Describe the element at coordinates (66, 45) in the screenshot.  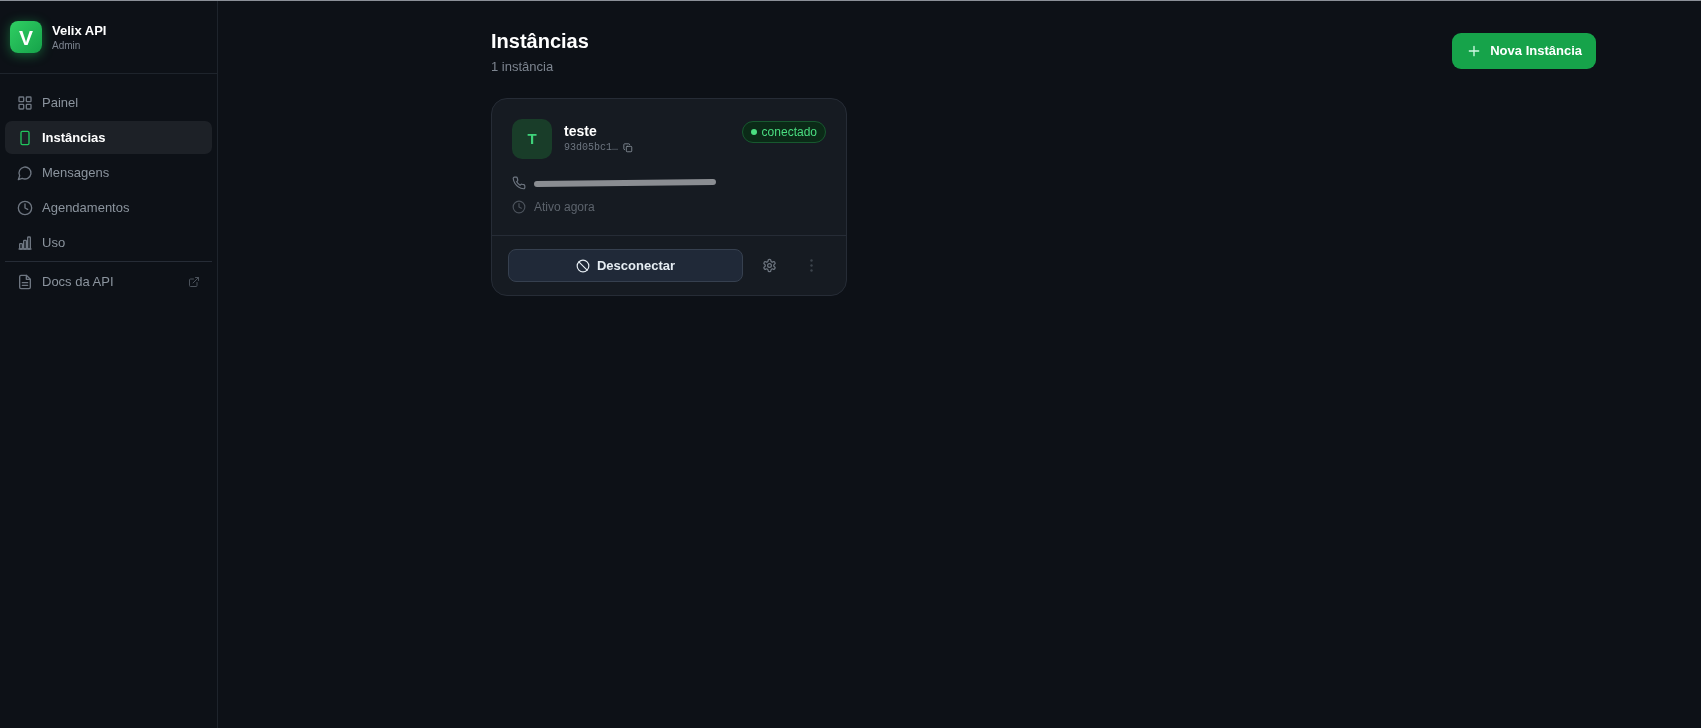
I see `user-role: Admin` at that location.